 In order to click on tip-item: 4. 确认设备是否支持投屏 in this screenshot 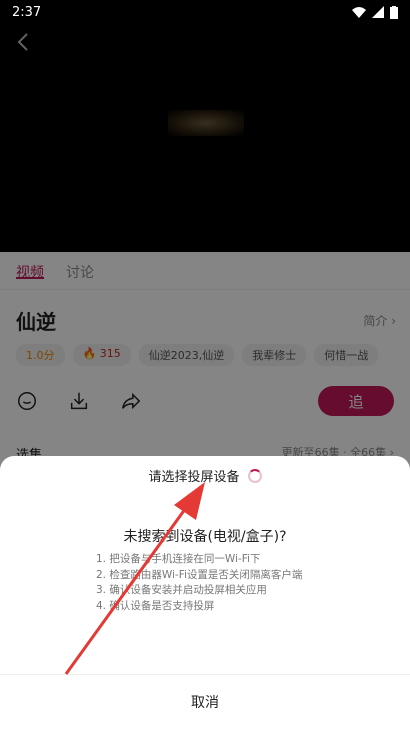, I will do `click(155, 605)`.